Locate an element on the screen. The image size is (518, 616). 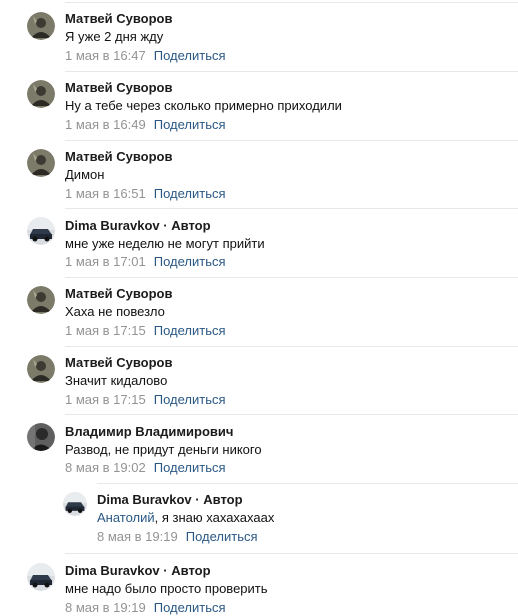
reply-text: , я знаю хахахахаах is located at coordinates (214, 517).